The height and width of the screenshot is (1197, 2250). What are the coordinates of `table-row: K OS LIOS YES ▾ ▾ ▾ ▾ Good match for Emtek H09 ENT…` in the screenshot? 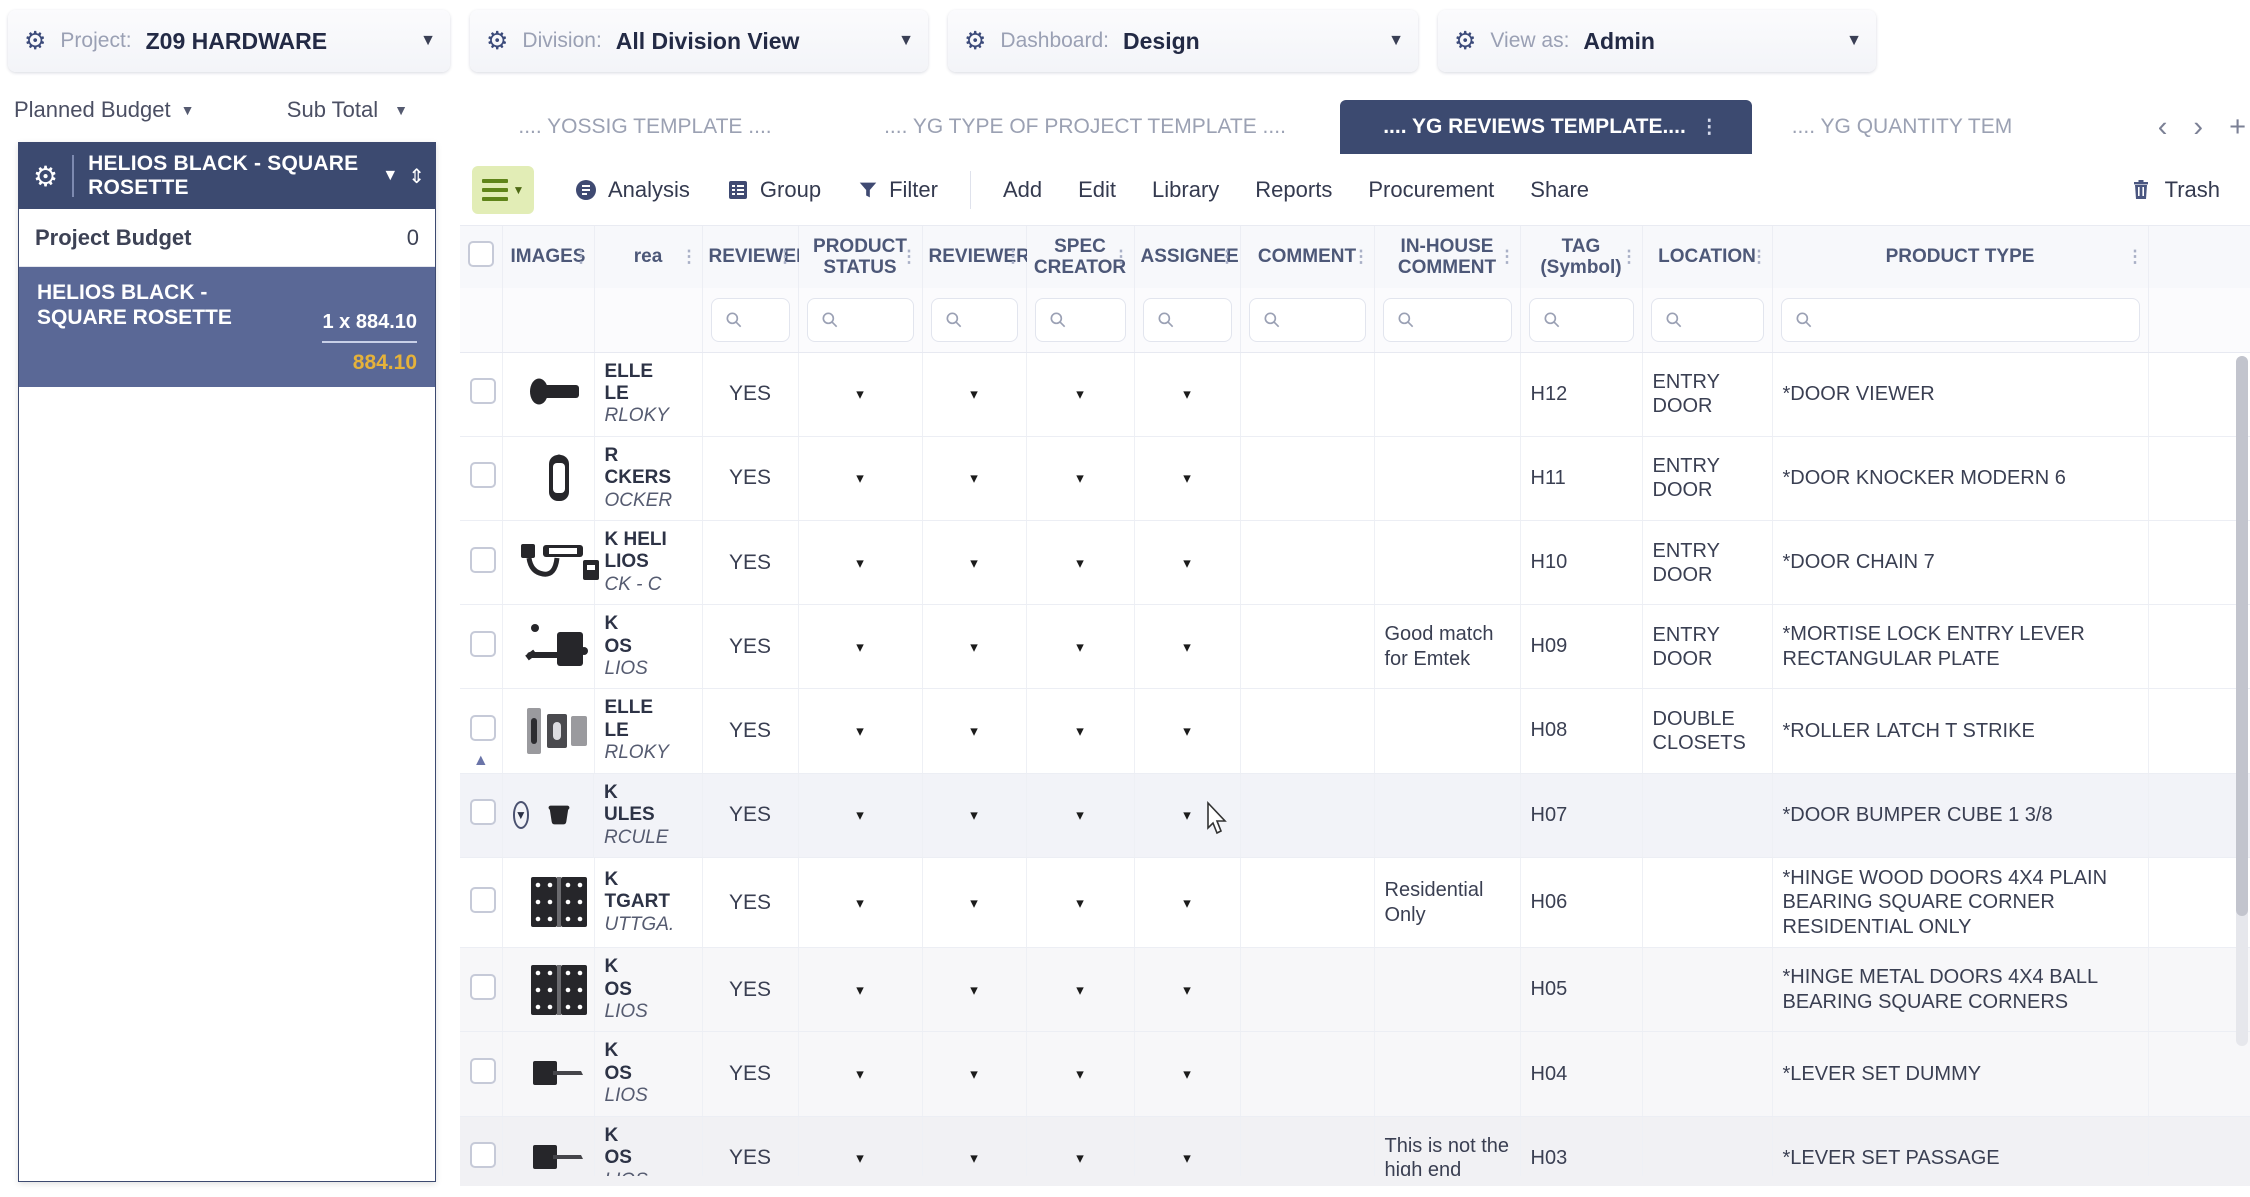 It's located at (1355, 647).